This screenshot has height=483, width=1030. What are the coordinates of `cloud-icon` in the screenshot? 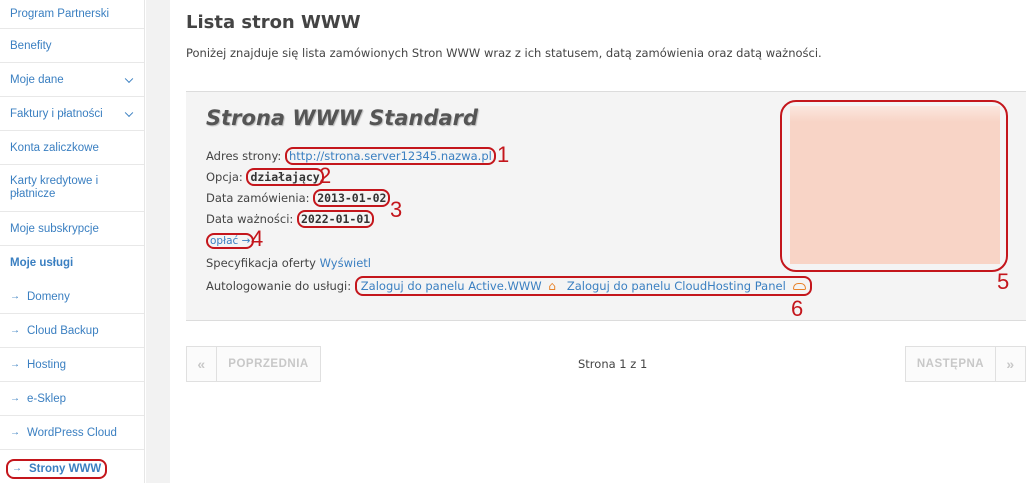 It's located at (800, 286).